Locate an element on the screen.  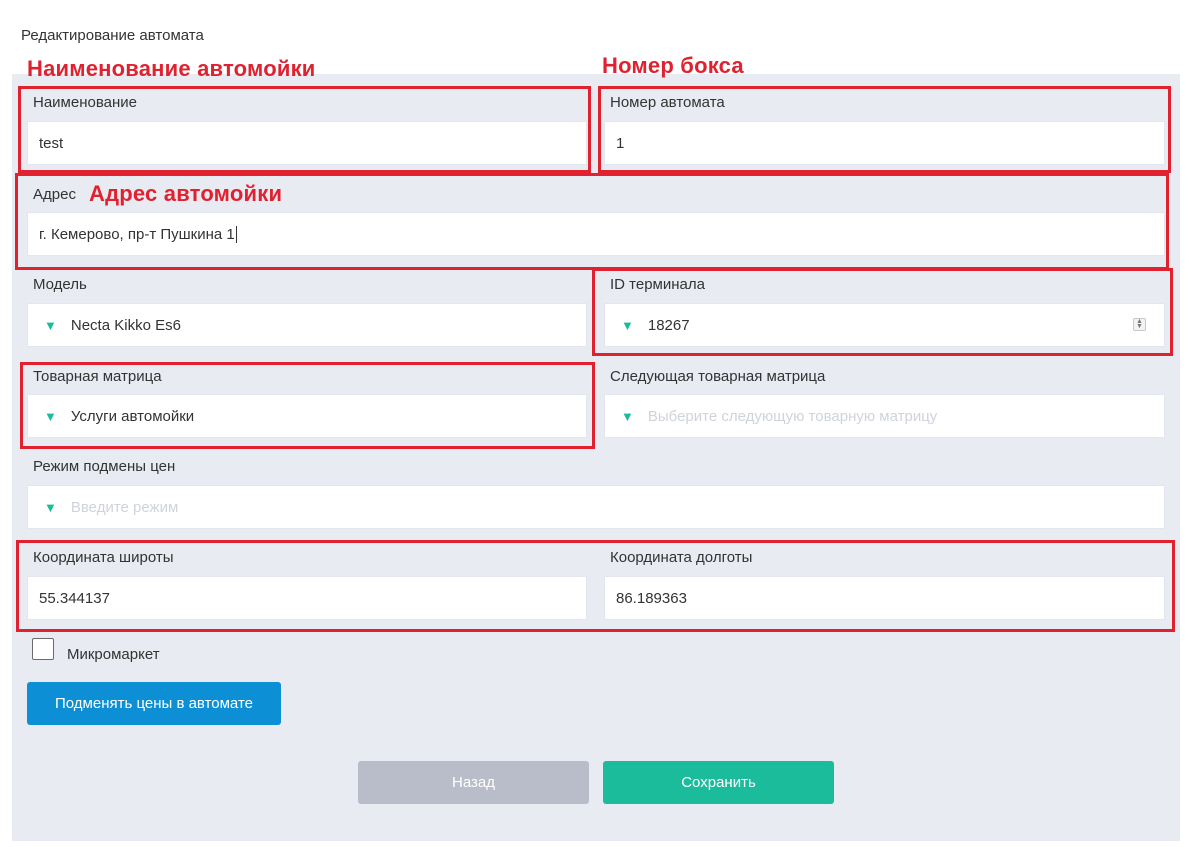
replace-prices-button: Подменять цены в автомате is located at coordinates (154, 703).